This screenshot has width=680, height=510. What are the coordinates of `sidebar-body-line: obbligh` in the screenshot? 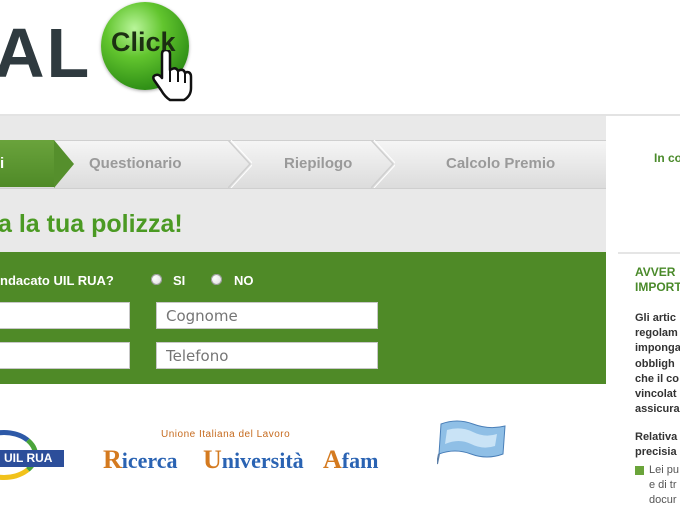 It's located at (655, 363).